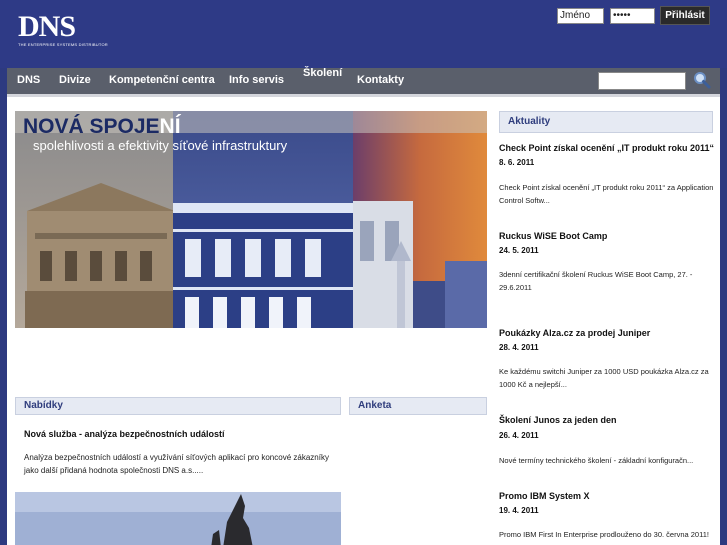 The height and width of the screenshot is (545, 727). I want to click on photo-illustration, so click(178, 518).